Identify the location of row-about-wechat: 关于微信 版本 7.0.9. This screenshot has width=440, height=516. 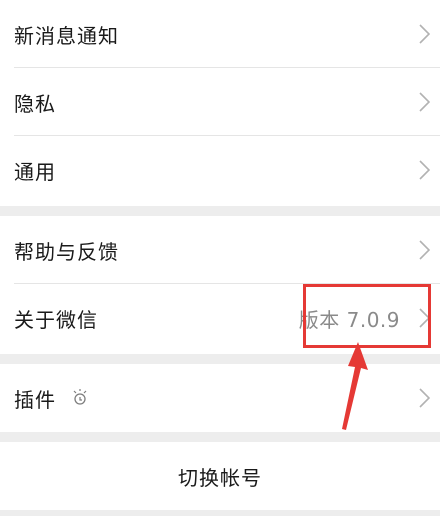
(220, 318).